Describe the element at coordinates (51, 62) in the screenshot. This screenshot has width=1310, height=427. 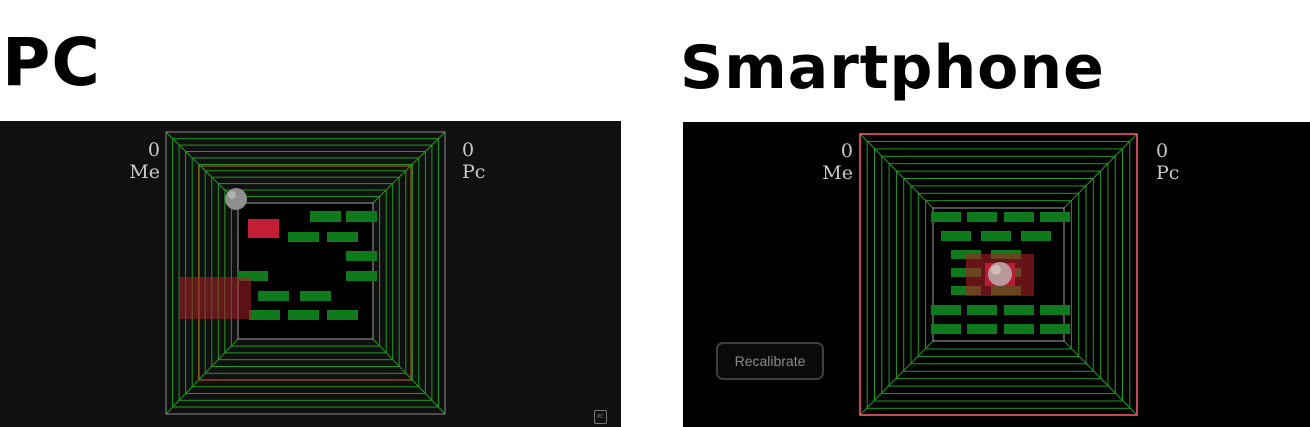
I see `pc-heading: PC` at that location.